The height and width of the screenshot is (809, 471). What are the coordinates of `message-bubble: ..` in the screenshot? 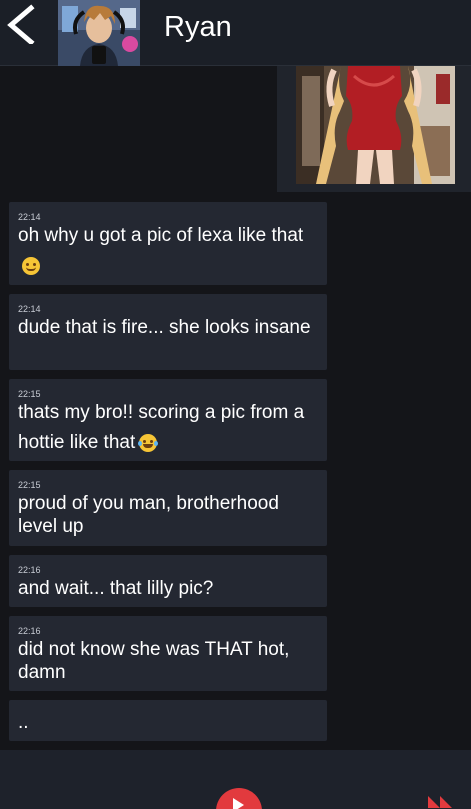 It's located at (168, 720).